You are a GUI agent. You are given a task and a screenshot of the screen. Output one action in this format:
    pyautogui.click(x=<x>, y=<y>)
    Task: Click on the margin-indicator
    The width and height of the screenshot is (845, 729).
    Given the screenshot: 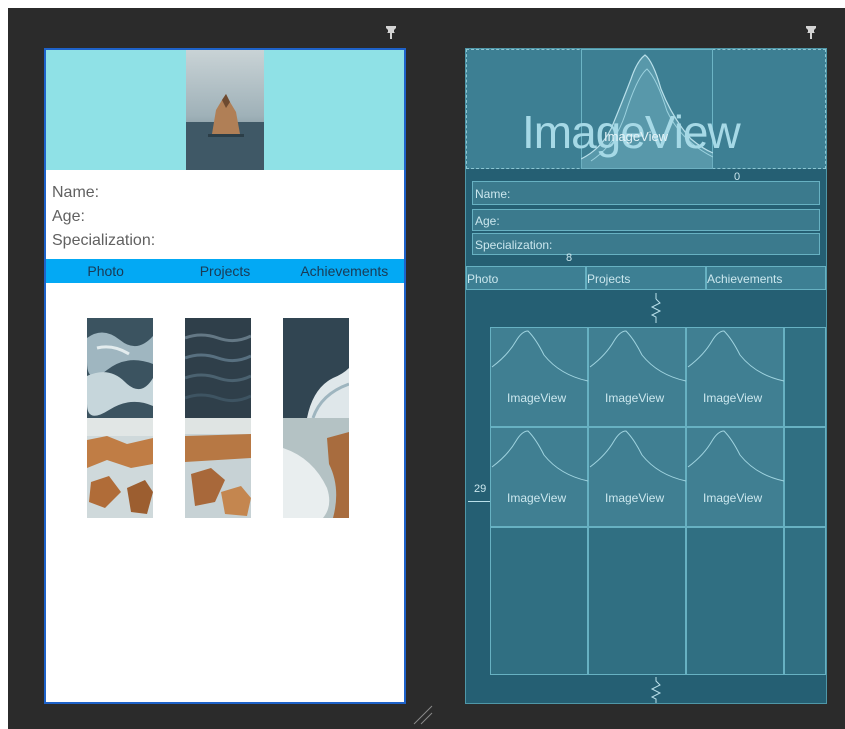 What is the action you would take?
    pyautogui.click(x=479, y=501)
    